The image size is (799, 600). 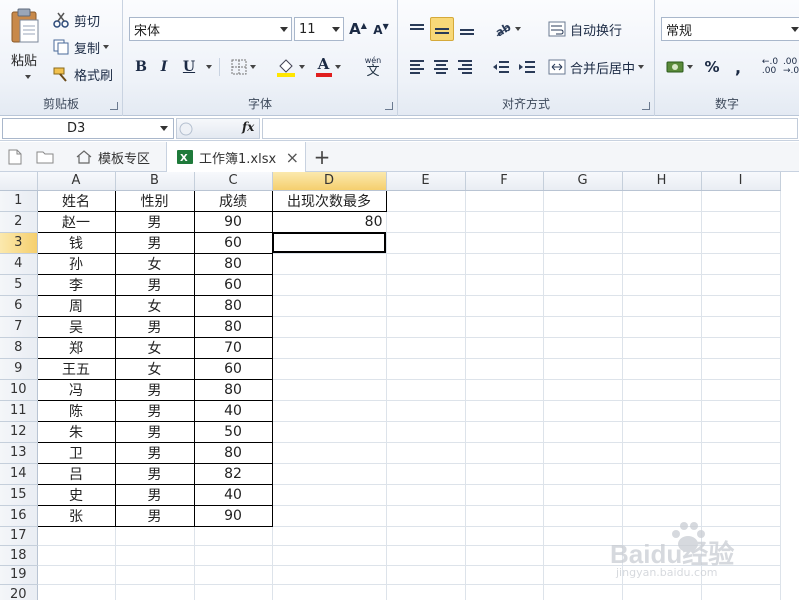 What do you see at coordinates (154, 473) in the screenshot?
I see `cell-b14: 男` at bounding box center [154, 473].